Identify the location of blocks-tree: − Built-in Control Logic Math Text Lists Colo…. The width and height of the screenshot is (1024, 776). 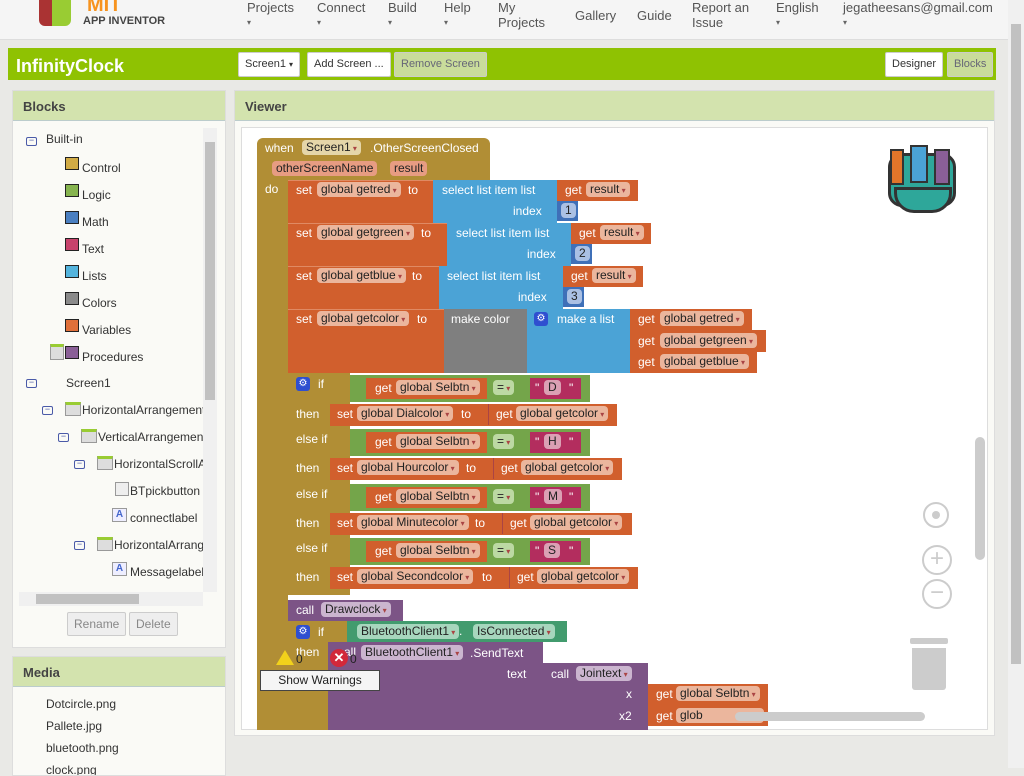
(108, 360).